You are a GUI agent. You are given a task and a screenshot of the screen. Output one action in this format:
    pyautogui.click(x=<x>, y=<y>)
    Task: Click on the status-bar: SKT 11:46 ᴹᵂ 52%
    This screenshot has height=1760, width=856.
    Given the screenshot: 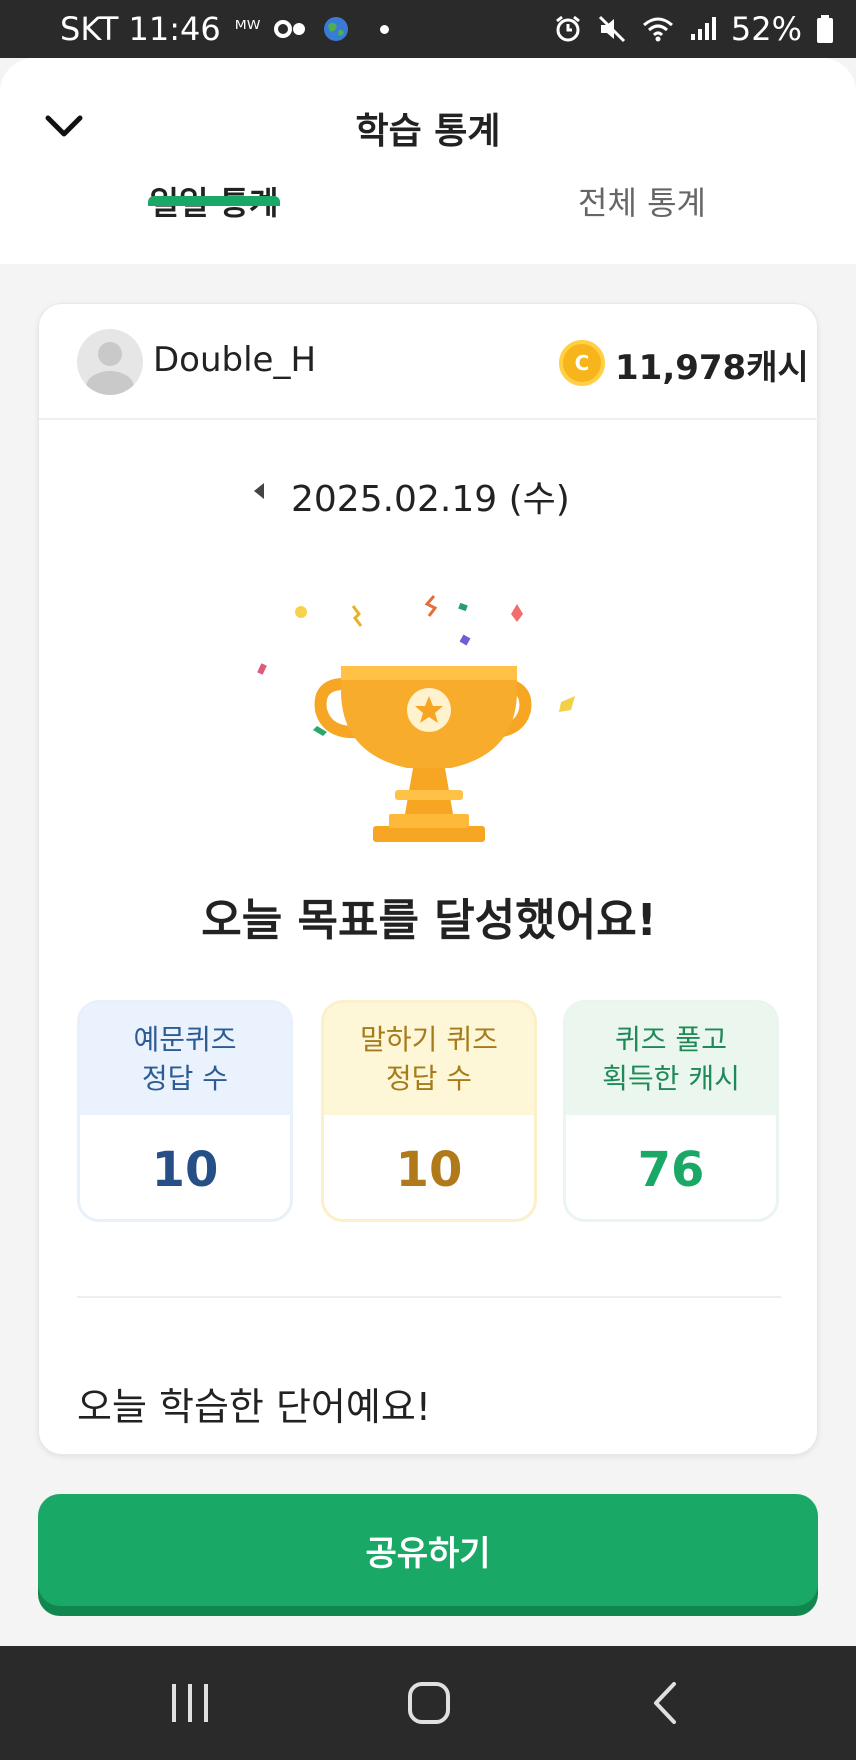 What is the action you would take?
    pyautogui.click(x=428, y=29)
    